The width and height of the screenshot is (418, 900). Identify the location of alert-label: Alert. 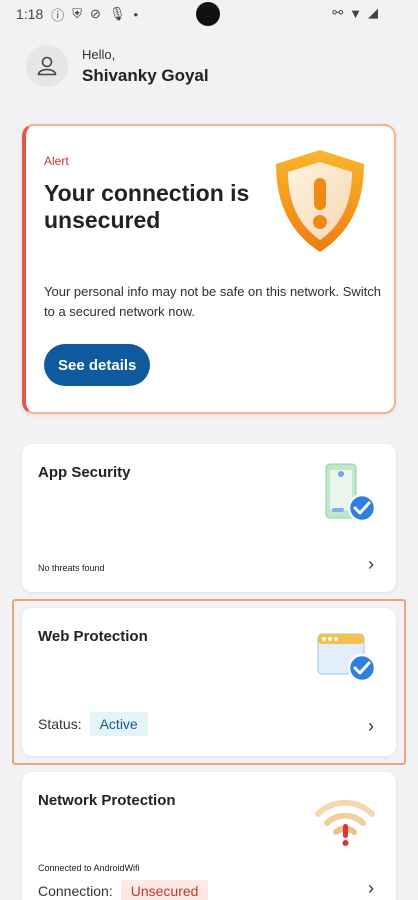
(56, 161).